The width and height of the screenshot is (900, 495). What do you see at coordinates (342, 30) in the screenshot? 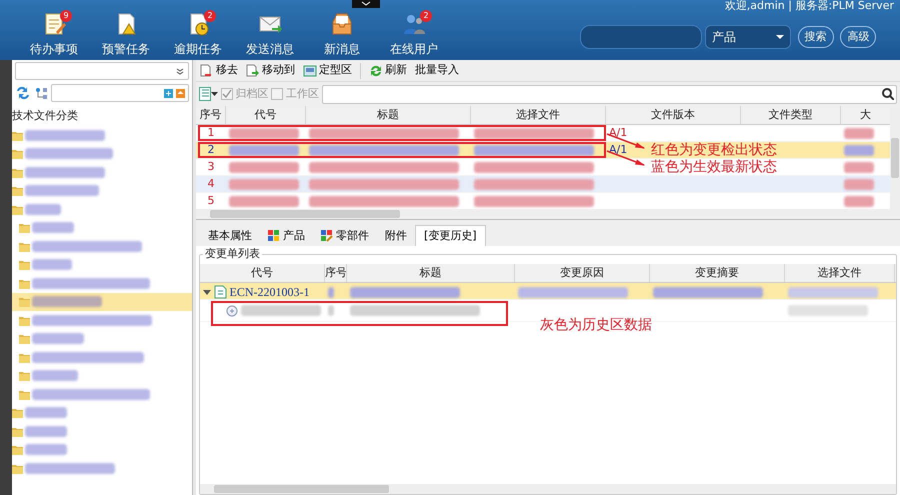
I see `toolbar-item: 新消息` at bounding box center [342, 30].